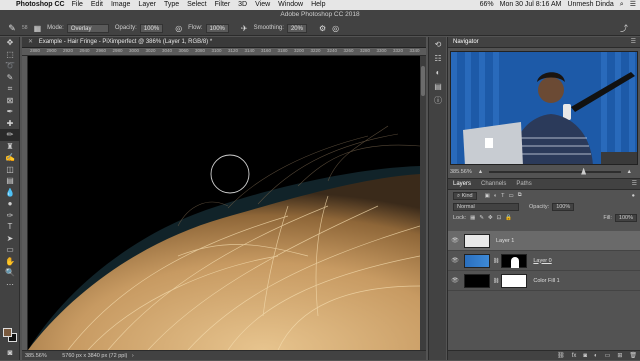 Image resolution: width=640 pixels, height=361 pixels. Describe the element at coordinates (97, 5) in the screenshot. I see `menu-edit: Edit` at that location.